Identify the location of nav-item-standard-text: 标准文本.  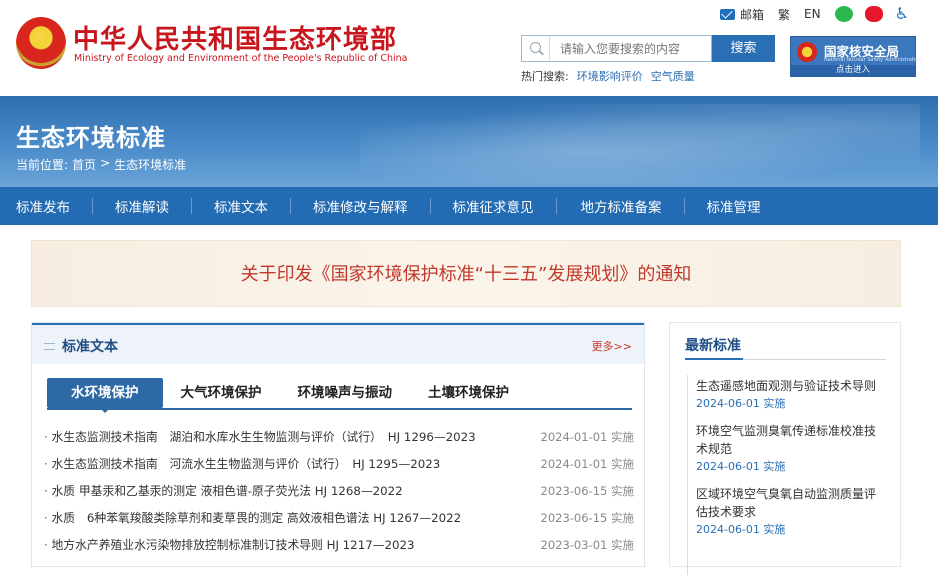
(241, 206).